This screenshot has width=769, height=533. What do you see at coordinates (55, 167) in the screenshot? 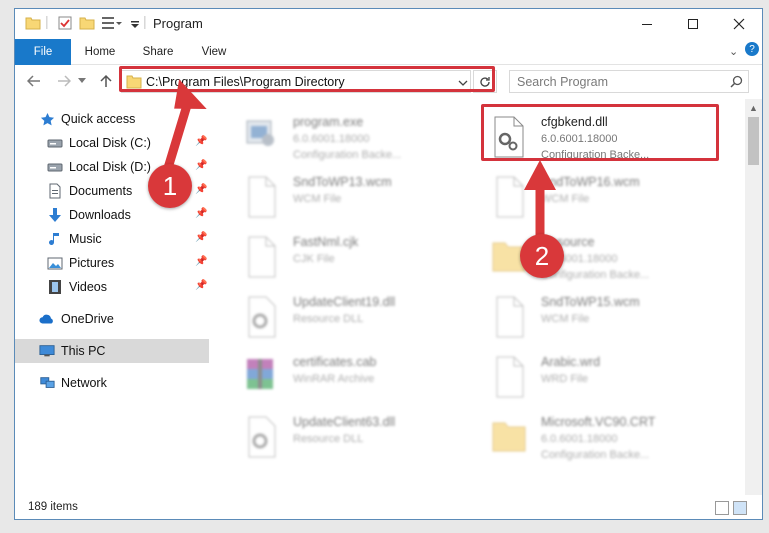
I see `drive-icon` at bounding box center [55, 167].